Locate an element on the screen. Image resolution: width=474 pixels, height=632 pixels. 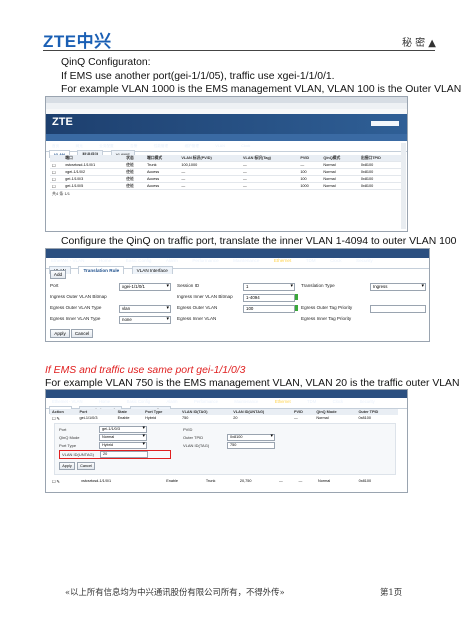
translation-type-select: Ingress is located at coordinates (398, 287).